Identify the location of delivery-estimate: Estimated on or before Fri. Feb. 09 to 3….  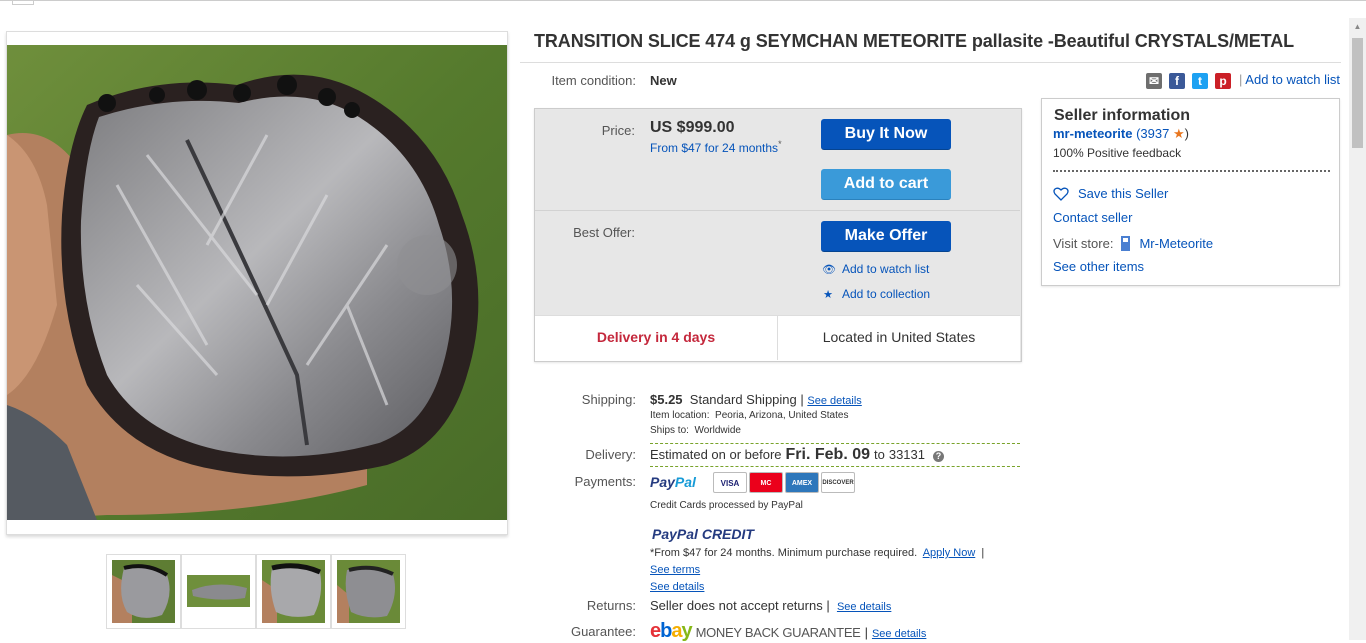
(797, 455).